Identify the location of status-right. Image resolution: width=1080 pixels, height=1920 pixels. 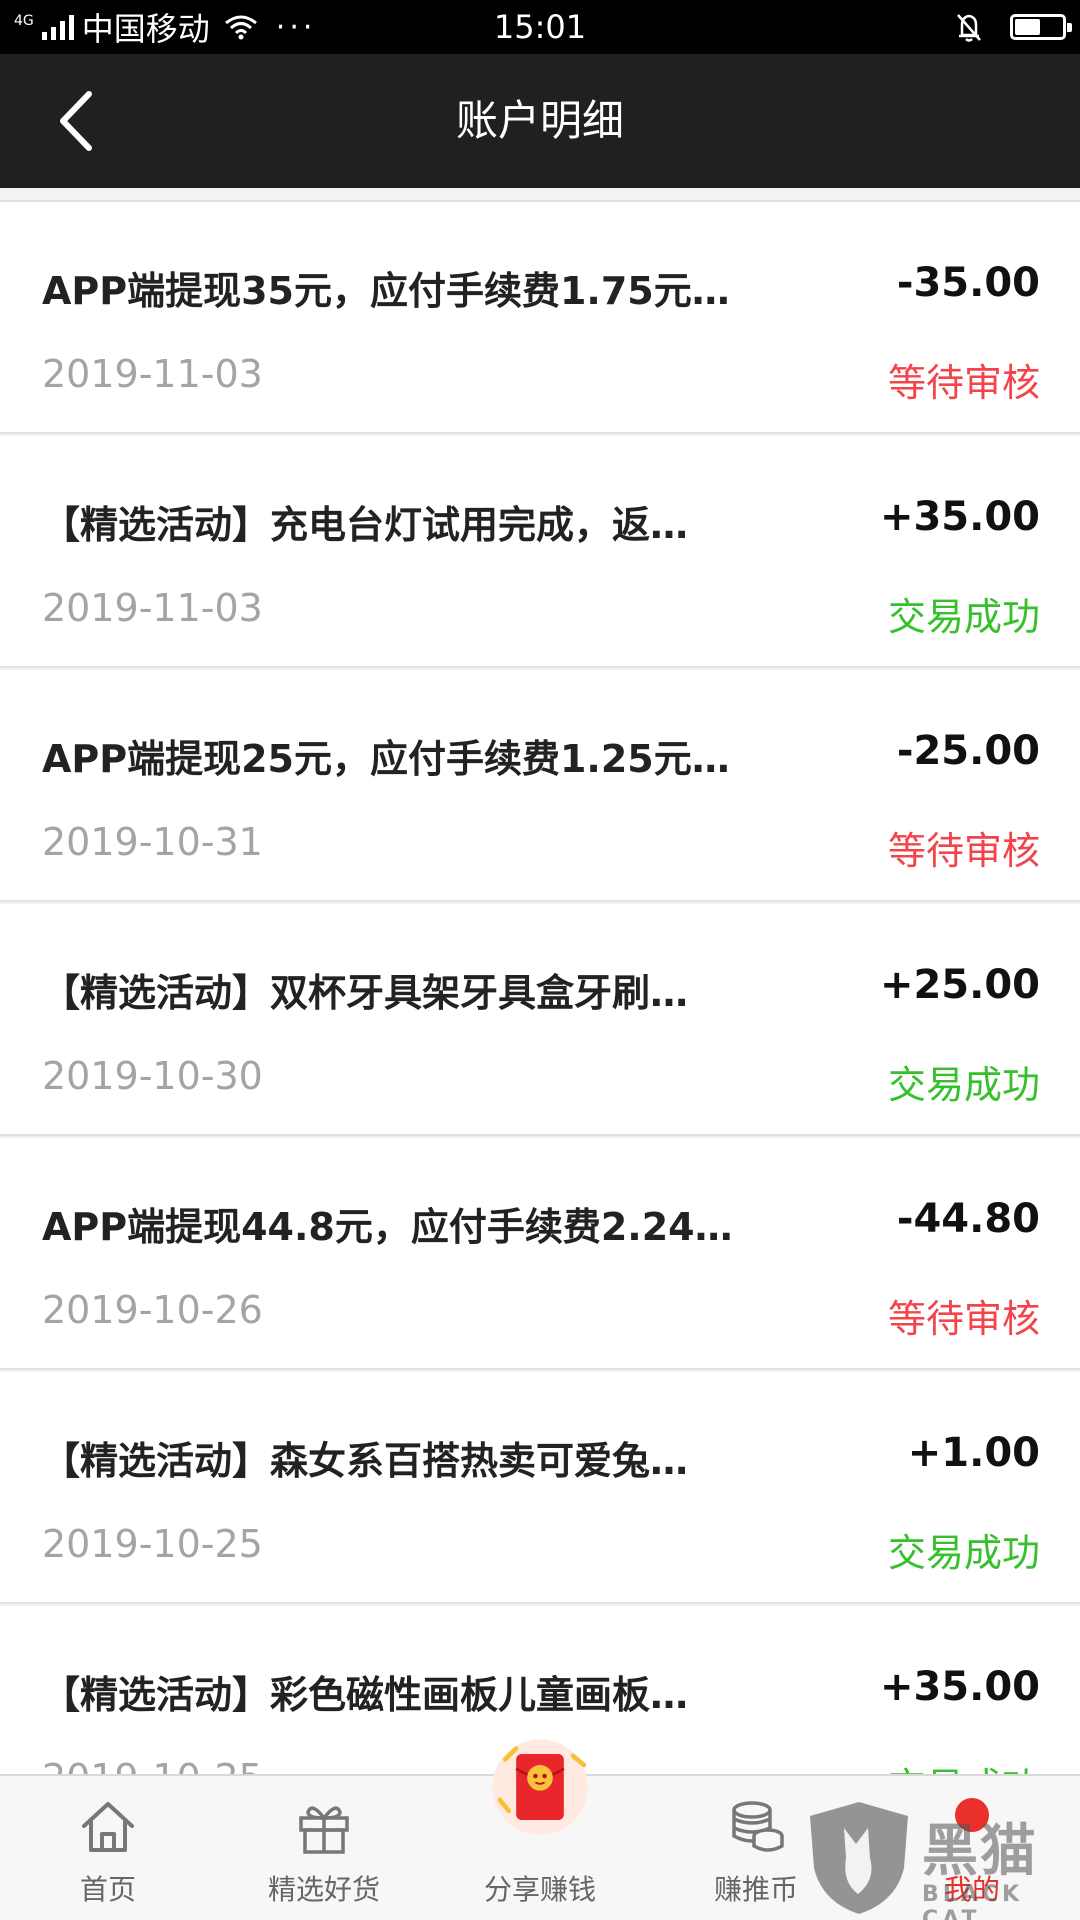
(1013, 27).